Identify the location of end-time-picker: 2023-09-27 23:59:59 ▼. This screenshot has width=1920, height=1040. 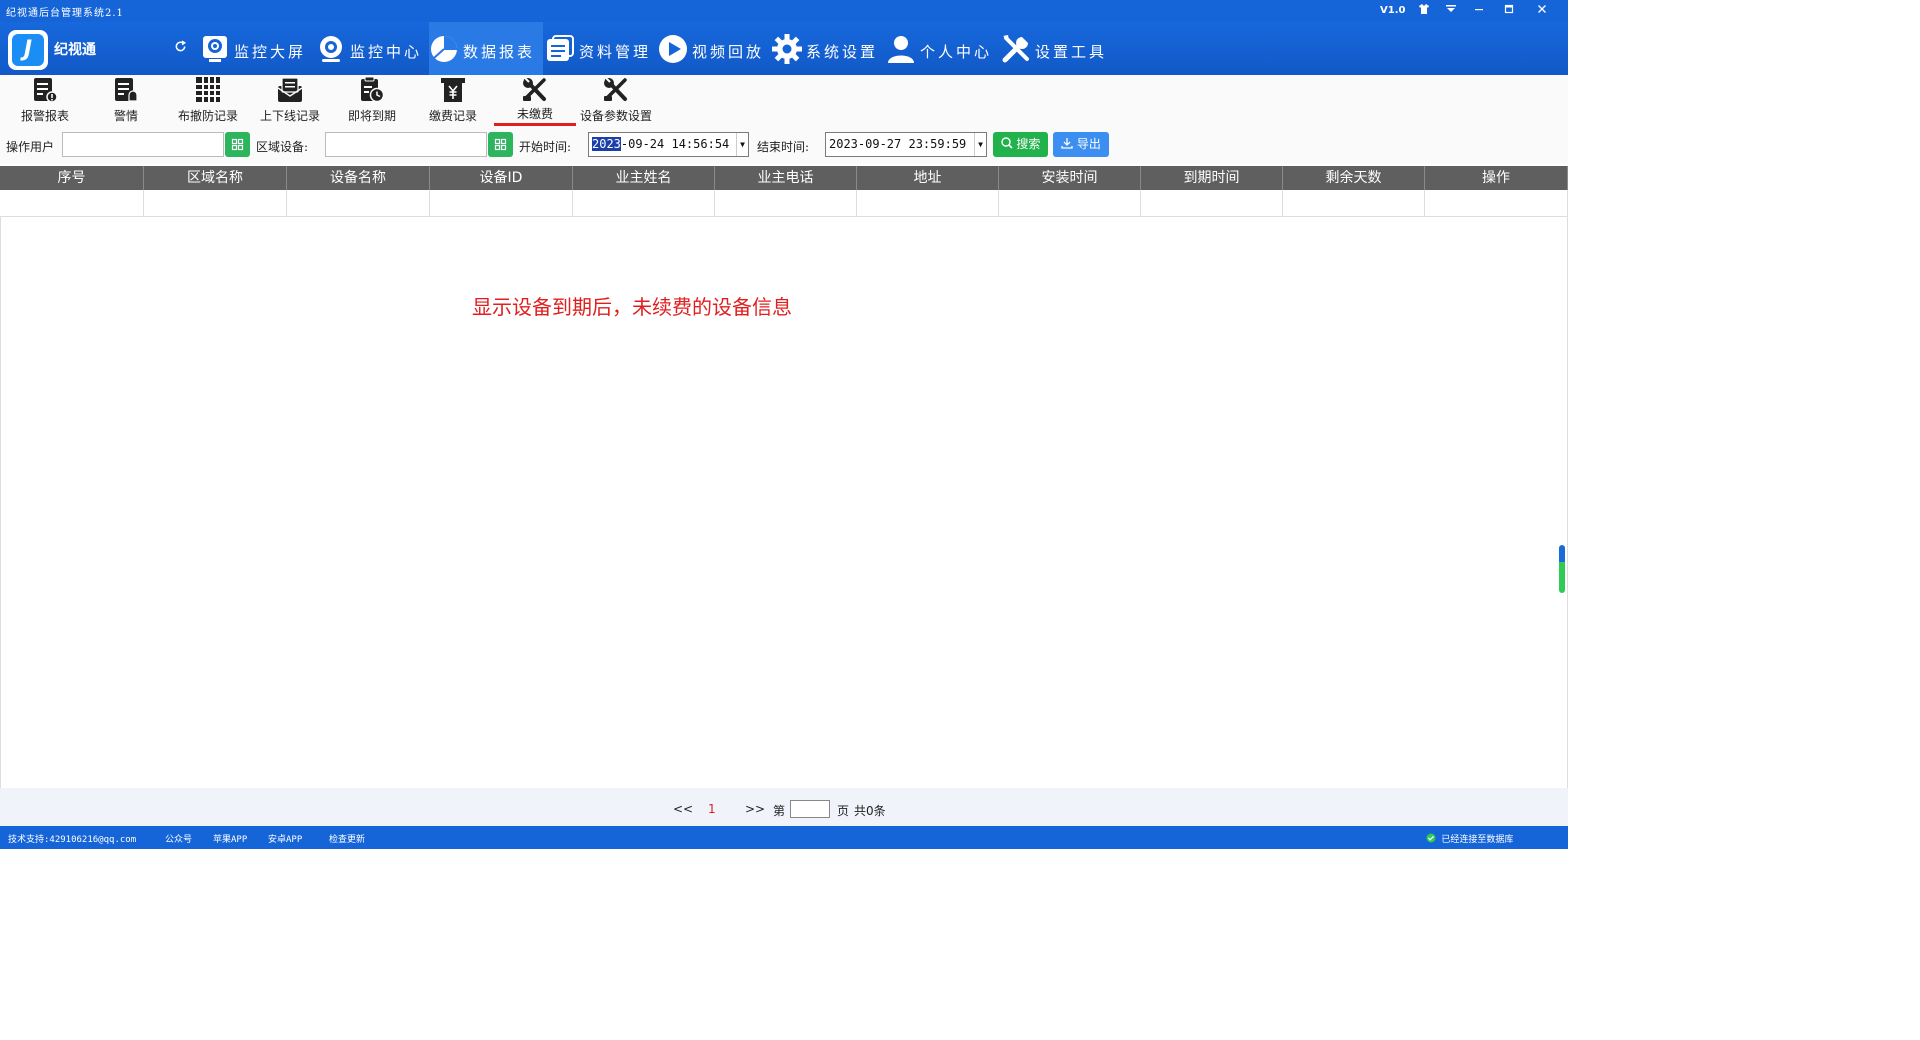
(906, 144).